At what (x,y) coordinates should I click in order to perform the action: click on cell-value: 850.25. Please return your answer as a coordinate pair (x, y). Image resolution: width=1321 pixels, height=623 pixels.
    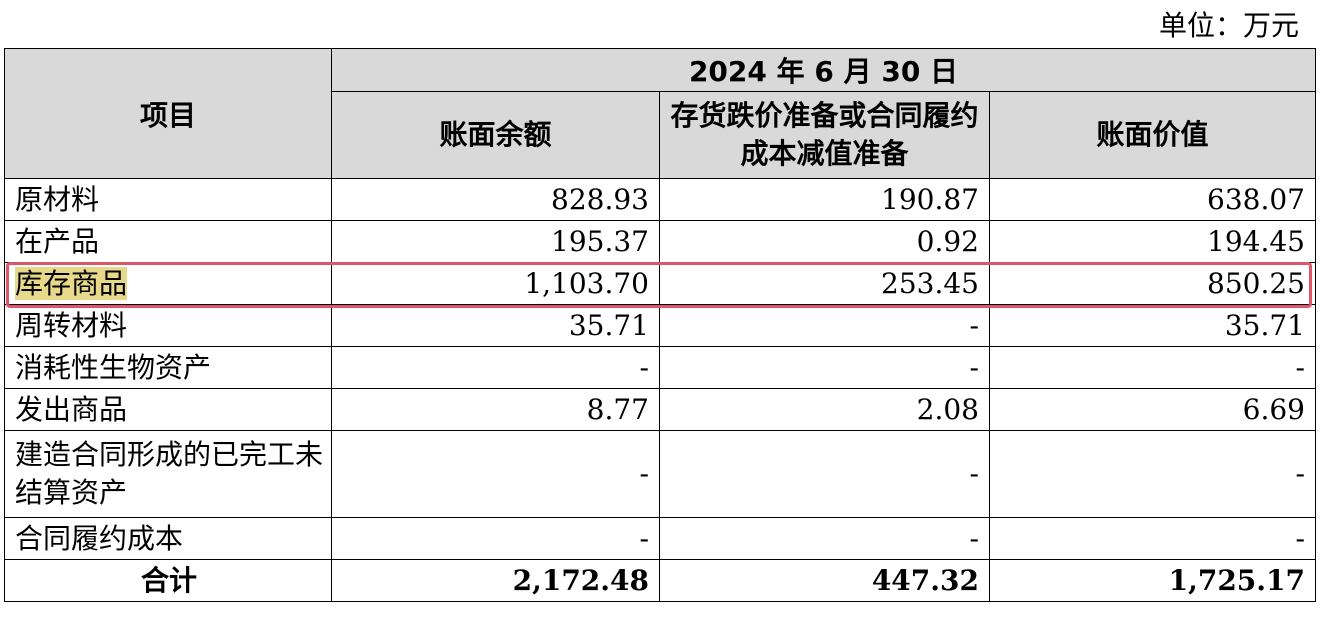
    Looking at the image, I should click on (1152, 283).